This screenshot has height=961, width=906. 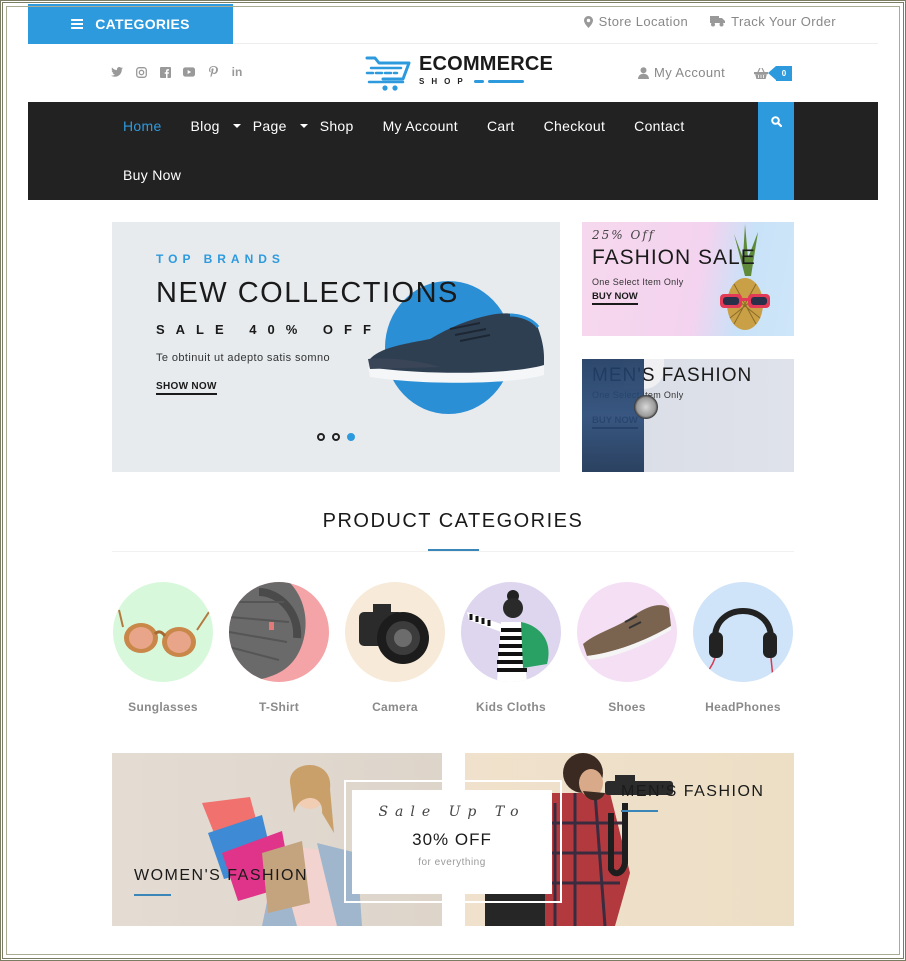 I want to click on twitter-icon, so click(x=117, y=72).